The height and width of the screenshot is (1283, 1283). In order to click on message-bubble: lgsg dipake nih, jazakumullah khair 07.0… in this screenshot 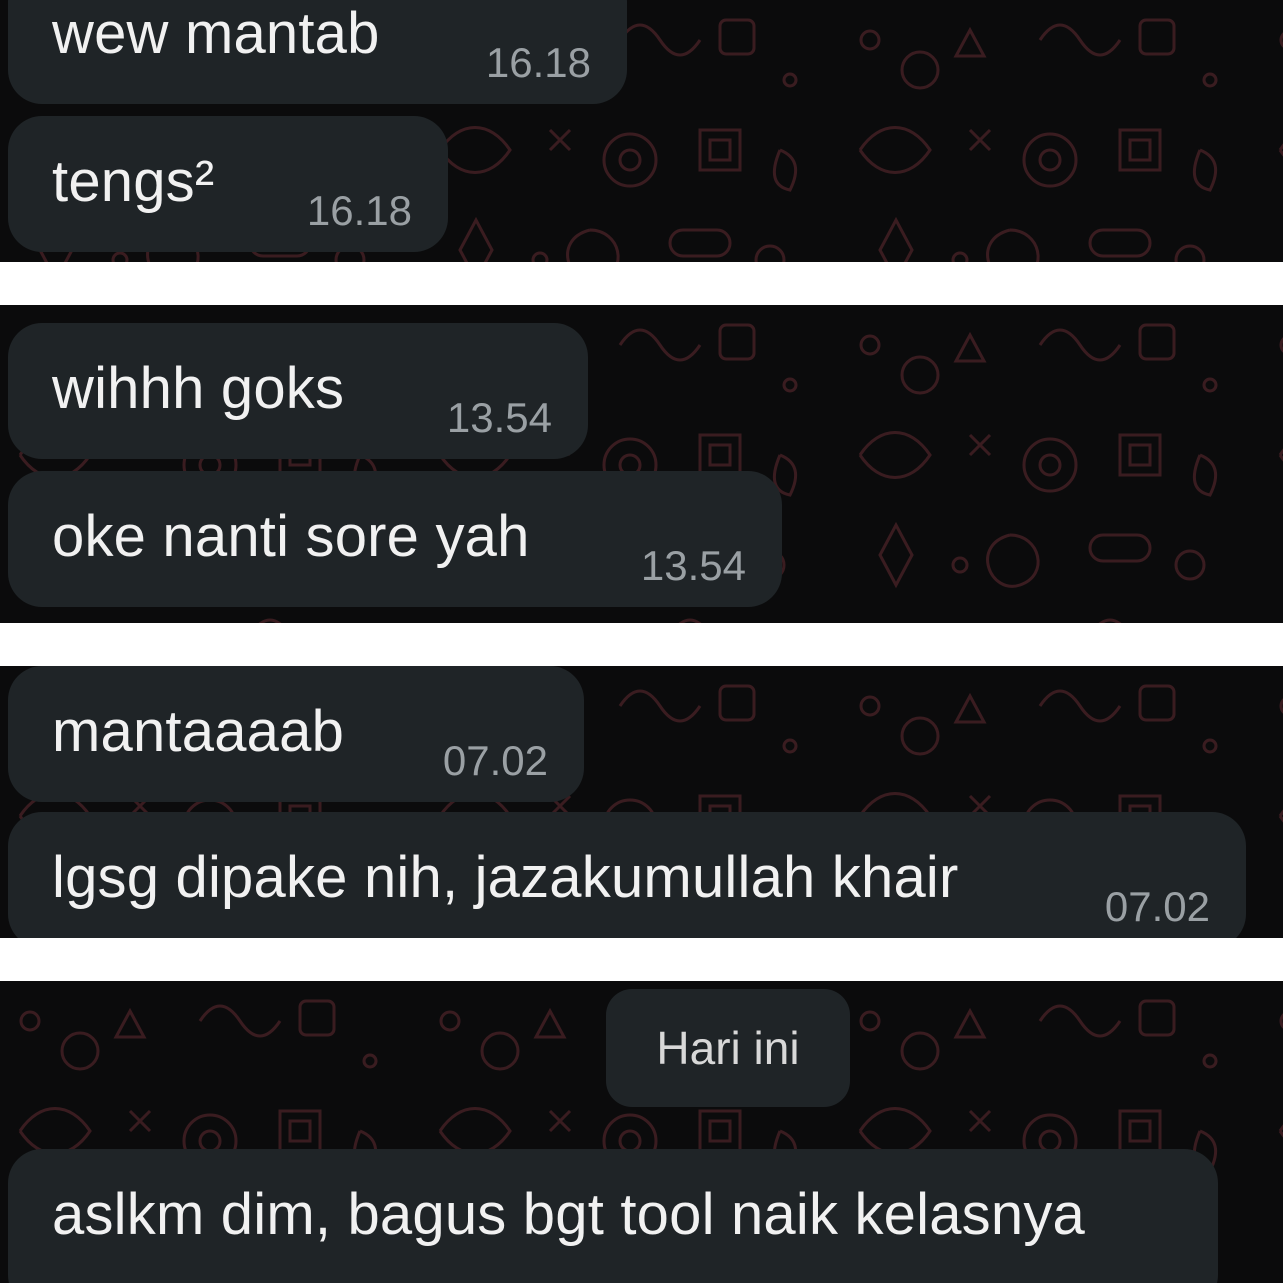, I will do `click(627, 875)`.